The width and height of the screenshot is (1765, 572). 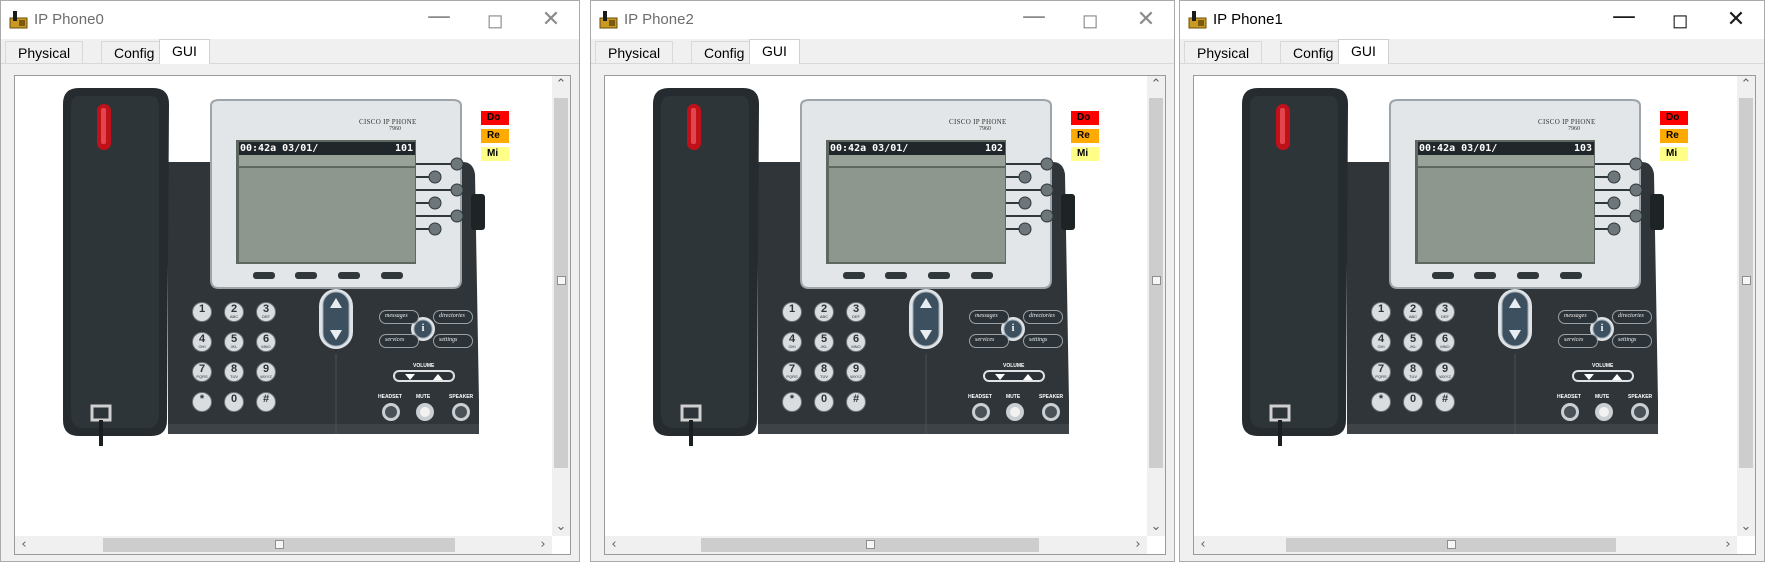 I want to click on info-button: i, so click(x=1013, y=329).